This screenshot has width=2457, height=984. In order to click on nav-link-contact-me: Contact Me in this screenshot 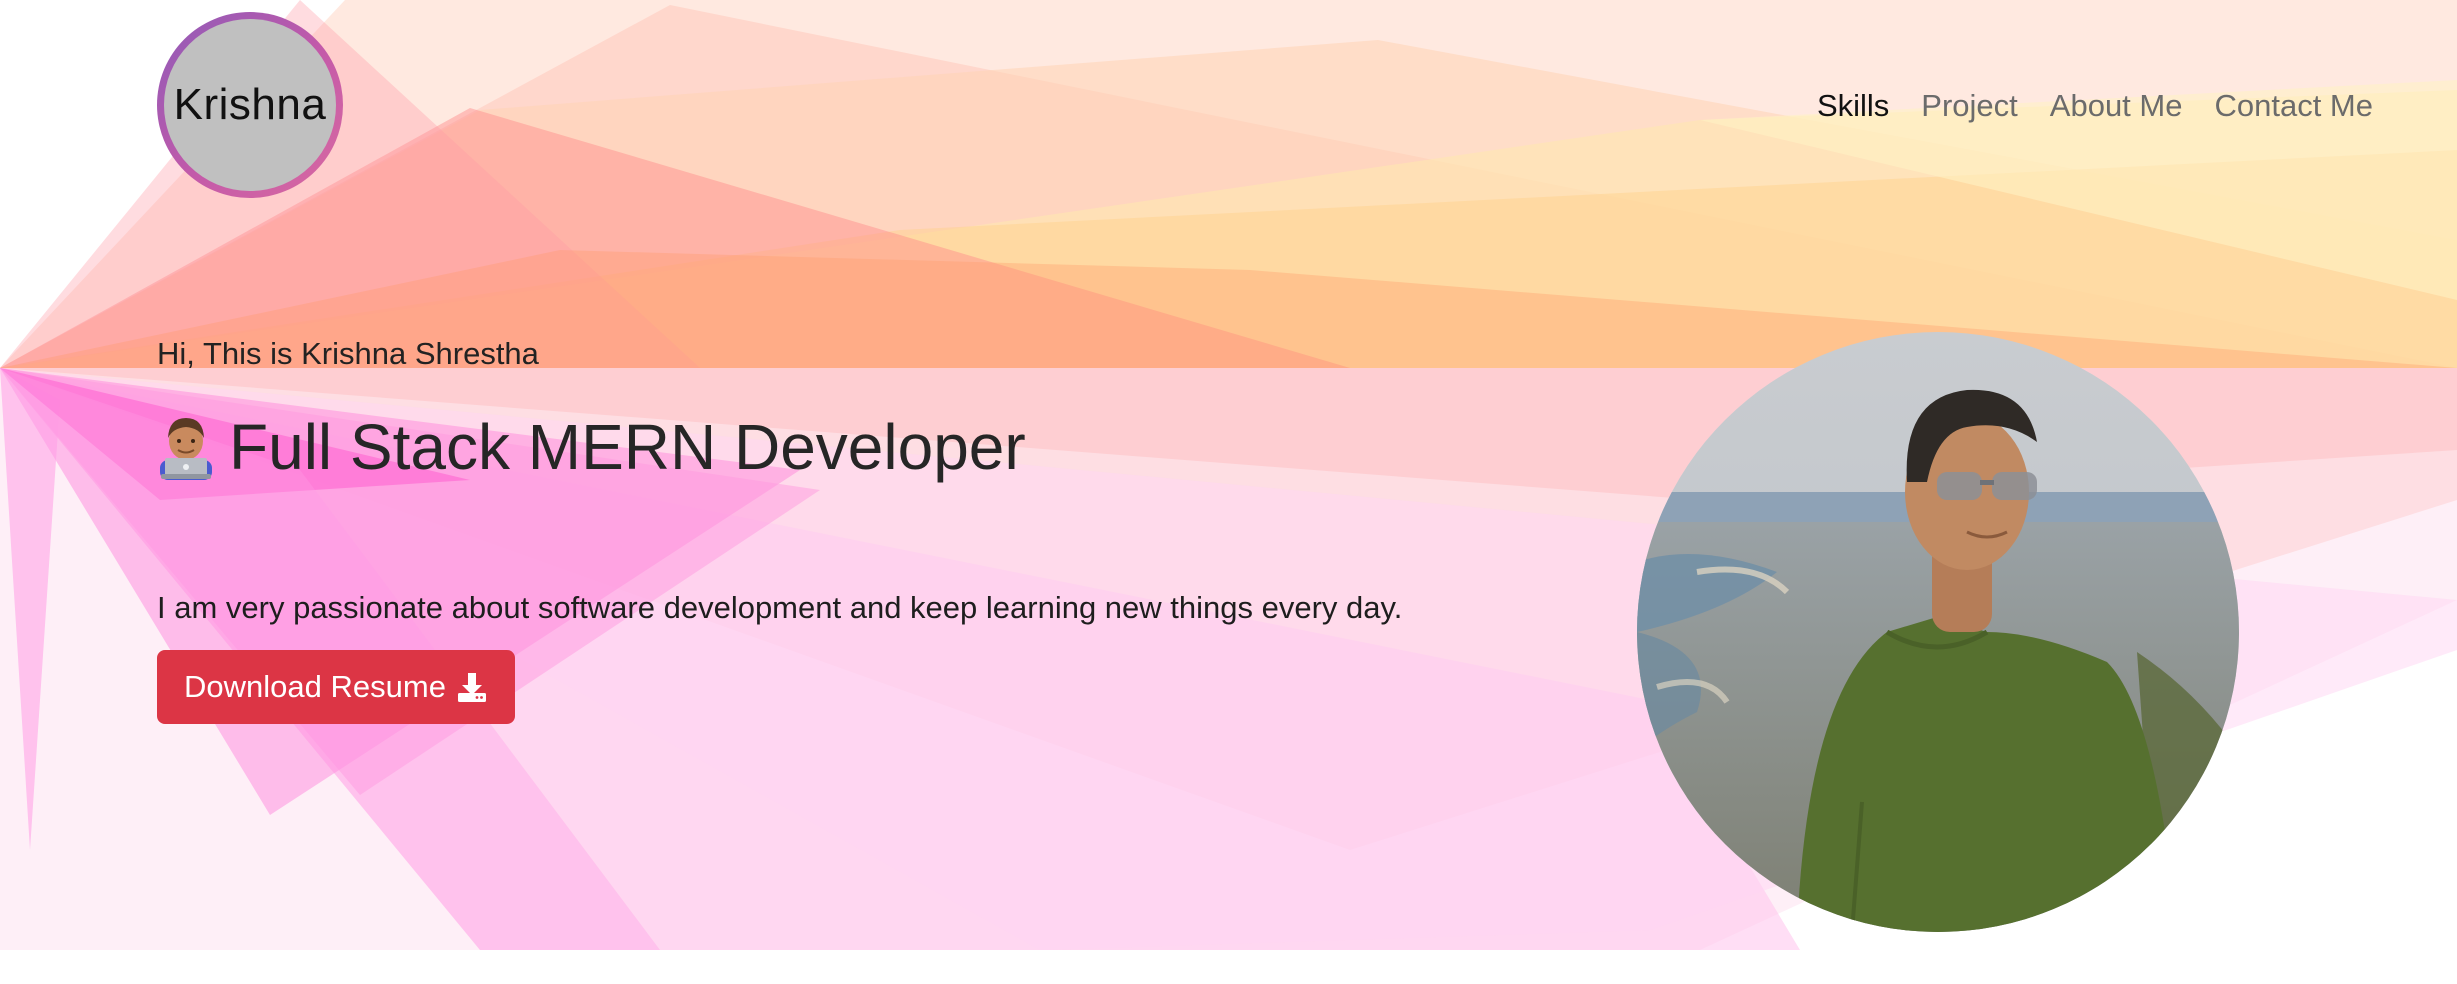, I will do `click(2293, 106)`.